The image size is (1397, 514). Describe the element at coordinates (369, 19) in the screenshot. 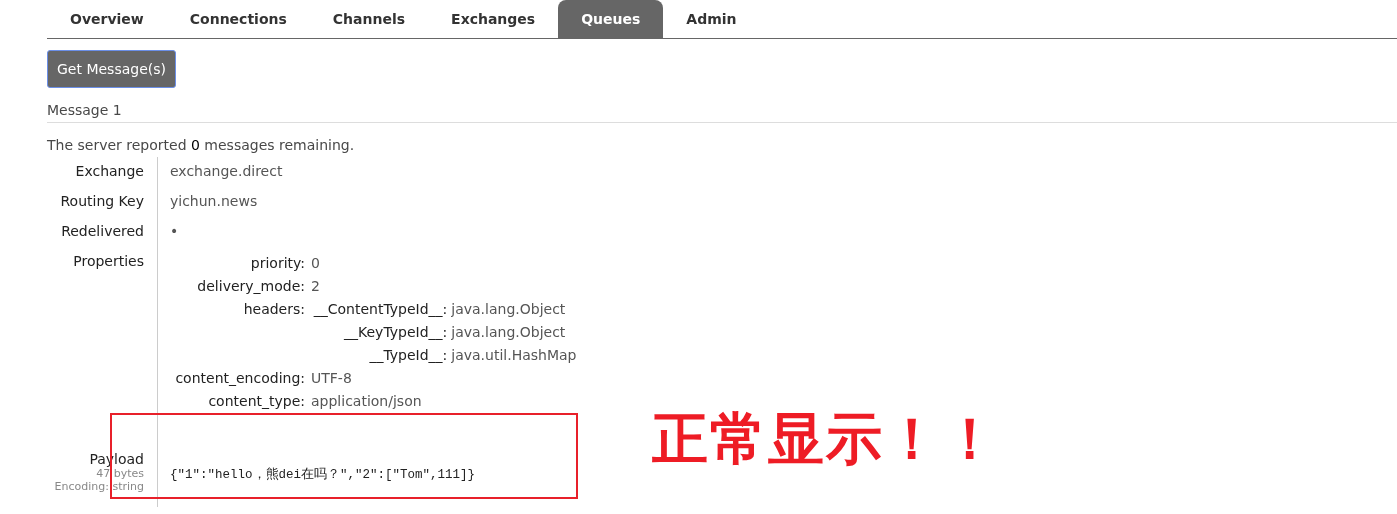

I see `nav-tab: Channels` at that location.